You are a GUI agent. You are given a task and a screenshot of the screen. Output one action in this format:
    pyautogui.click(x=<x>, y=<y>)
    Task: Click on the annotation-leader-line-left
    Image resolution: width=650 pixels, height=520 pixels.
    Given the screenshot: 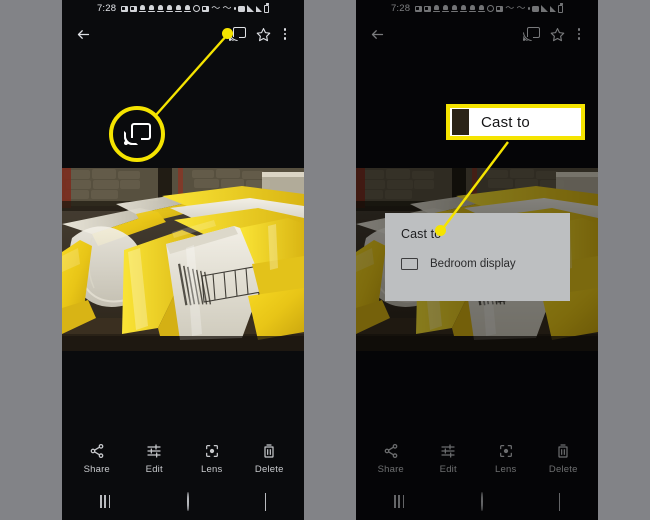 What is the action you would take?
    pyautogui.click(x=188, y=79)
    